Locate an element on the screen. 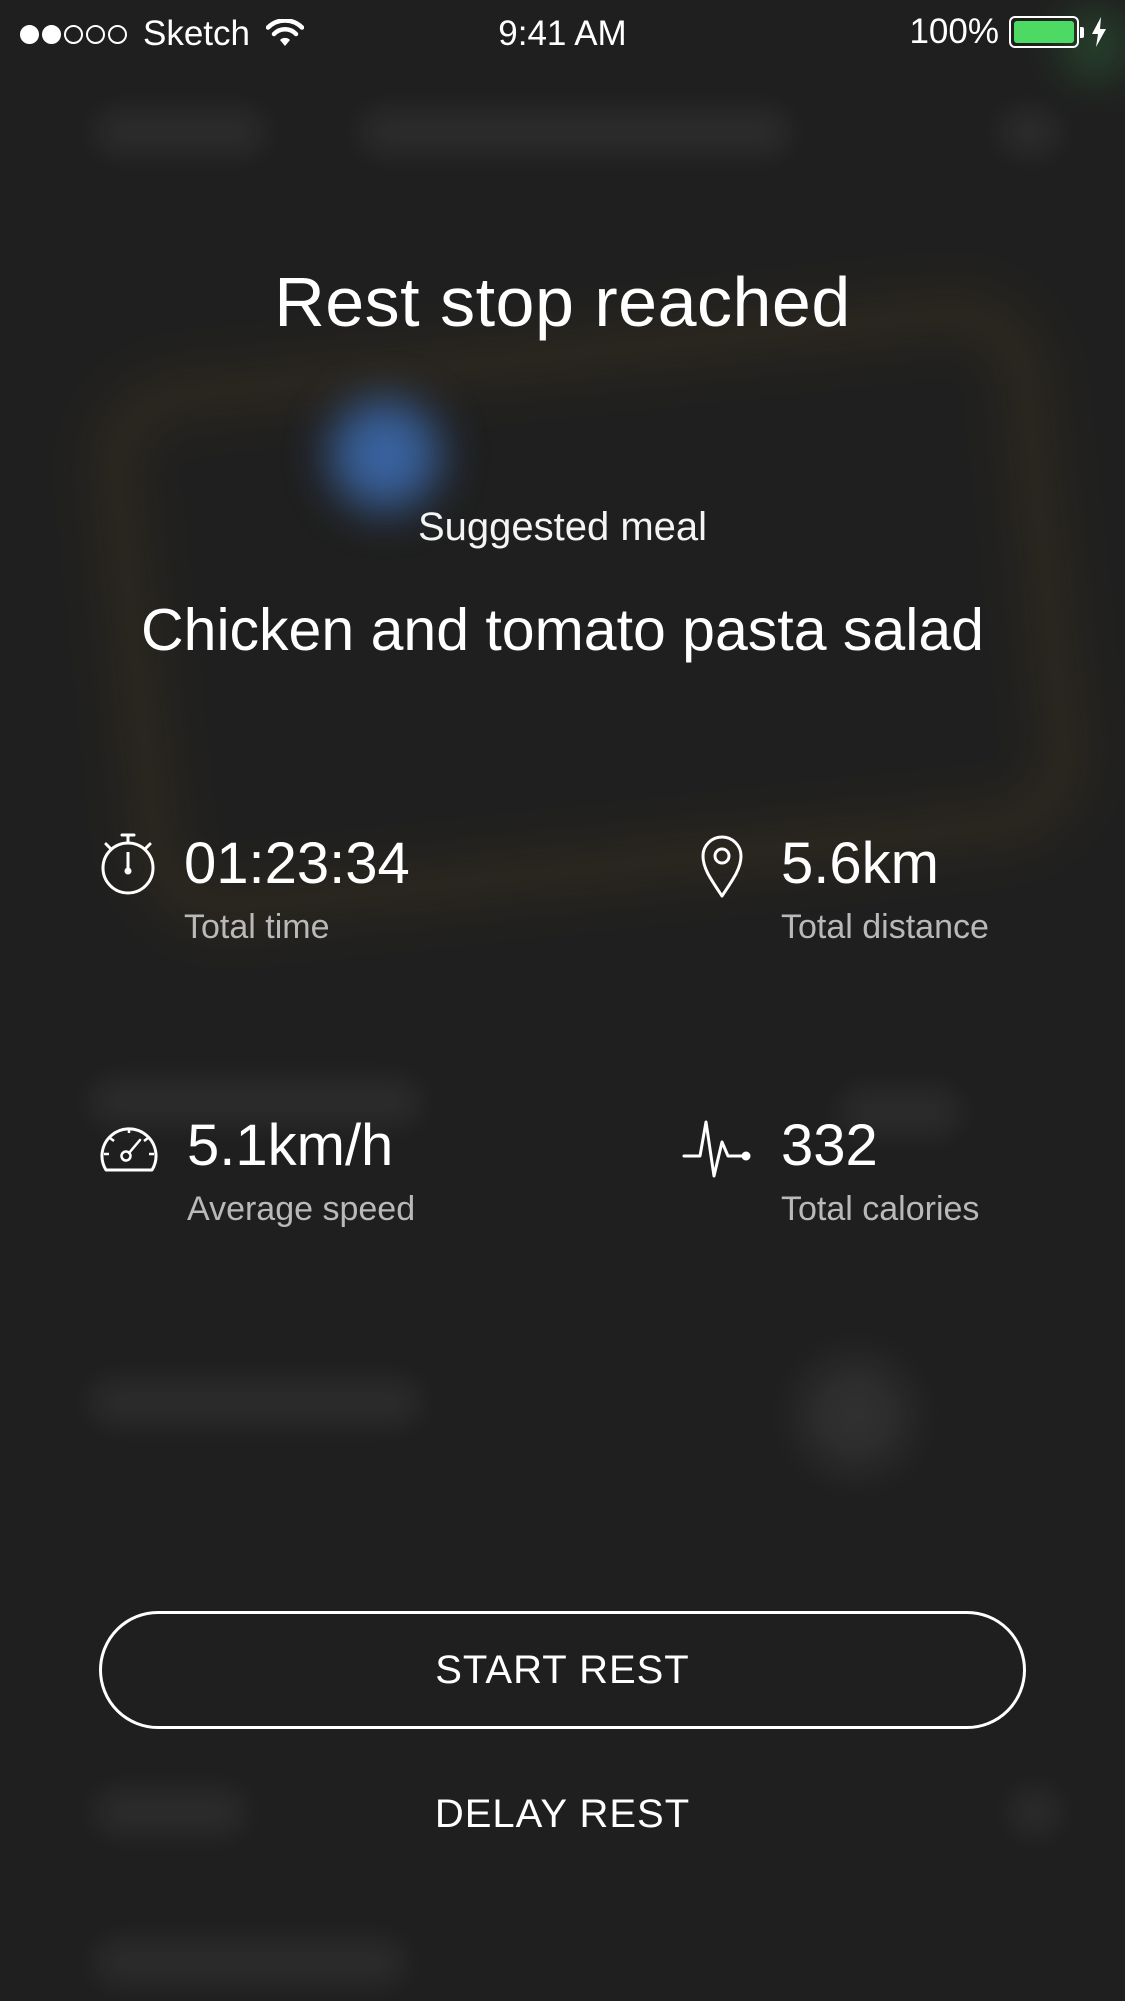 The width and height of the screenshot is (1125, 2001). location-pin-icon is located at coordinates (722, 866).